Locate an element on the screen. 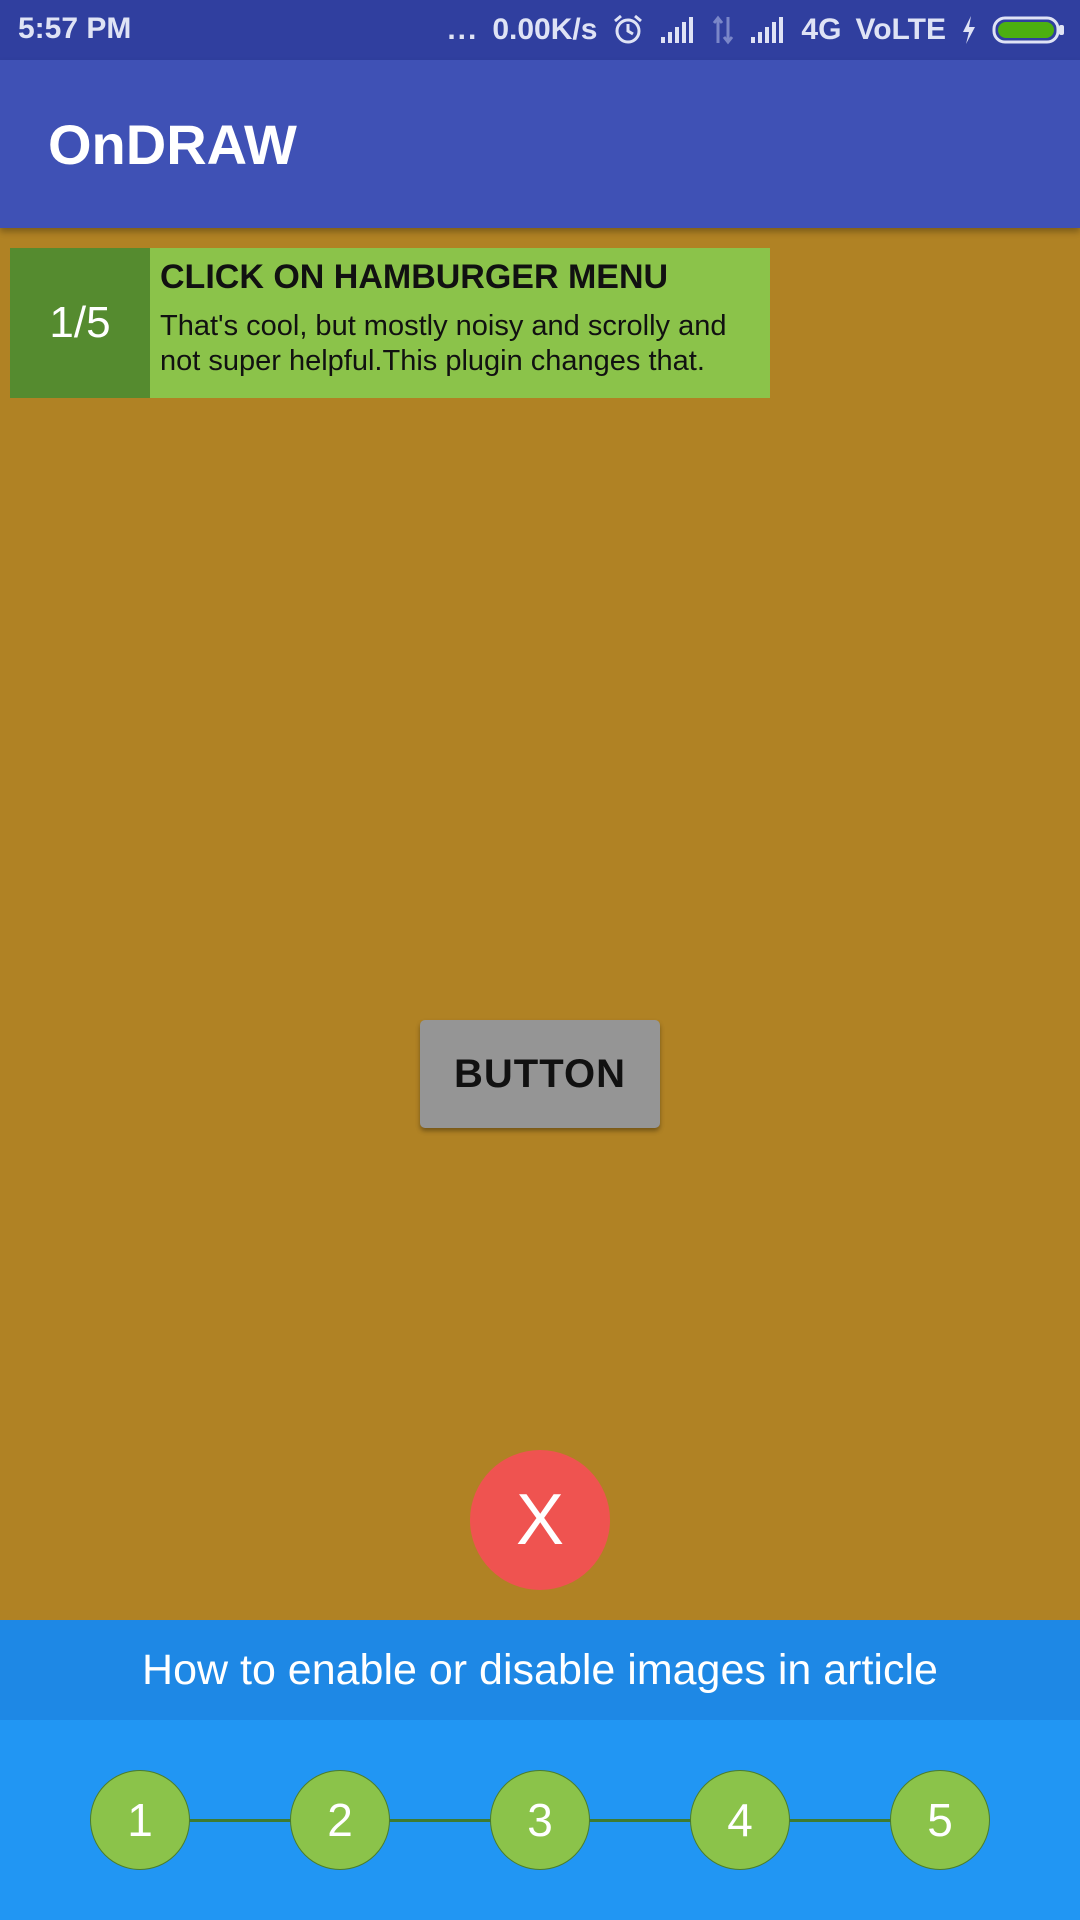 This screenshot has height=1920, width=1080. step-3: 3 is located at coordinates (540, 1820).